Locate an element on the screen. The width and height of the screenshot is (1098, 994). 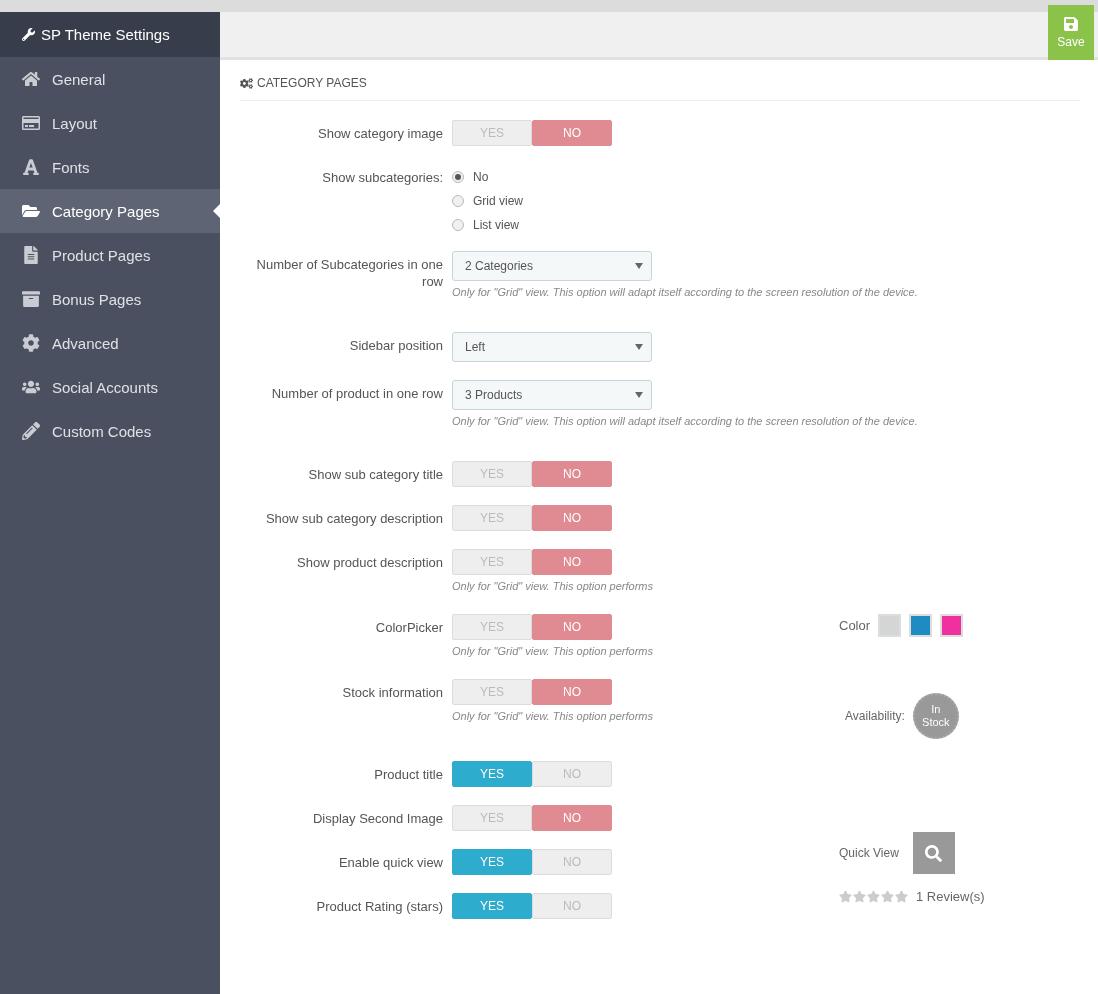
sidebar-item: Fonts is located at coordinates (110, 167).